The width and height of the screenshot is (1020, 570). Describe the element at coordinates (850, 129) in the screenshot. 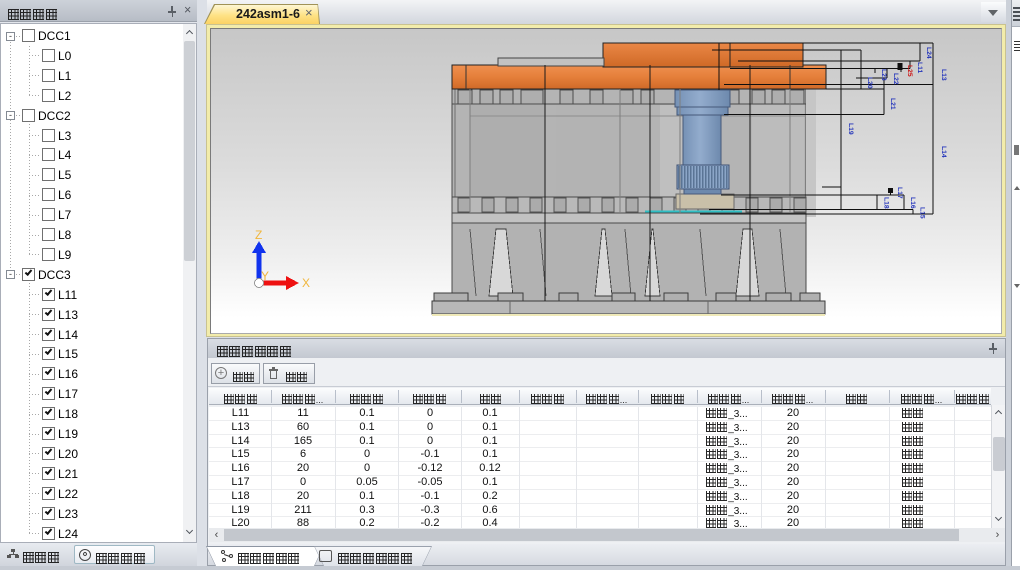

I see `svg-text: L19` at that location.